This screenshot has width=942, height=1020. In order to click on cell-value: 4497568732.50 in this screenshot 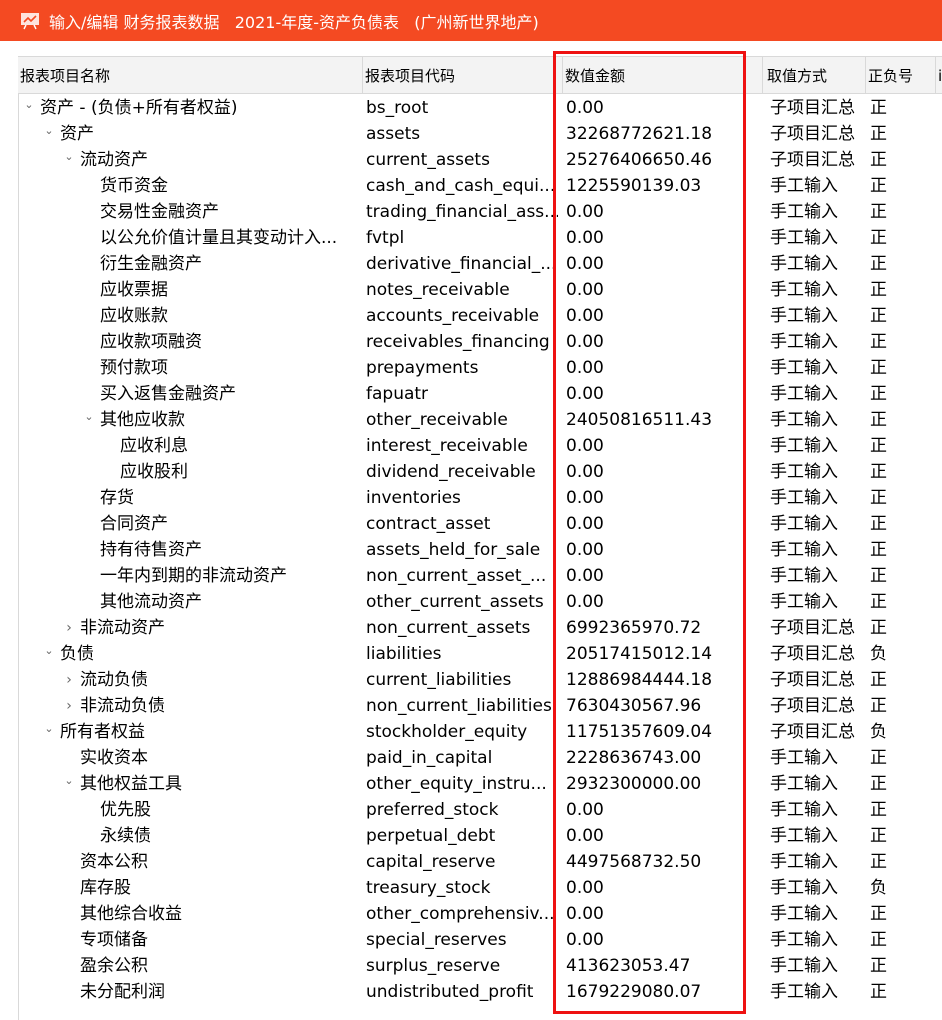, I will do `click(656, 862)`.